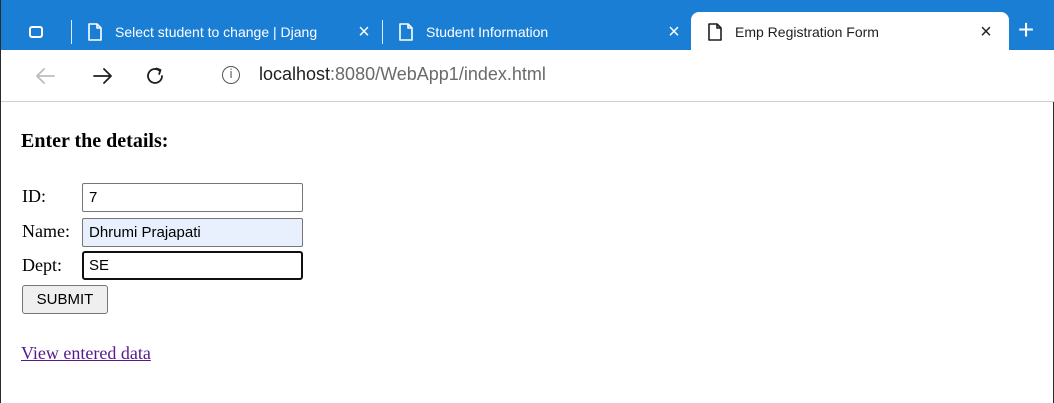 The image size is (1054, 403). I want to click on address-bar: localhost:8080/WebApp1/index.html, so click(402, 74).